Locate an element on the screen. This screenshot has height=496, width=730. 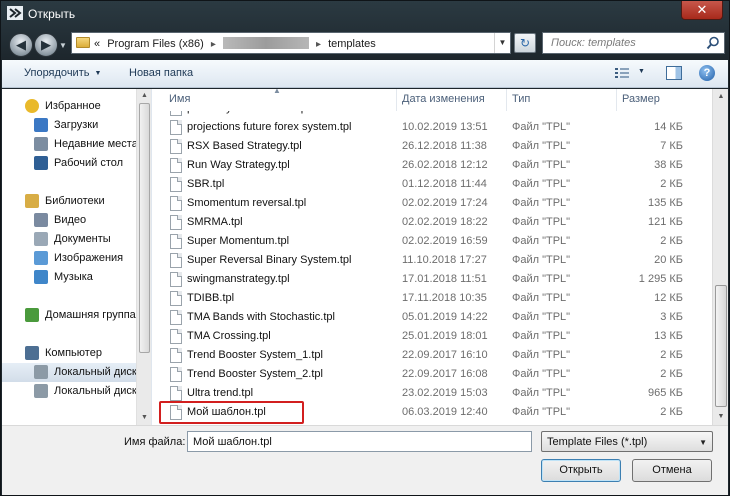
cancel-button: Отмена is located at coordinates (672, 470).